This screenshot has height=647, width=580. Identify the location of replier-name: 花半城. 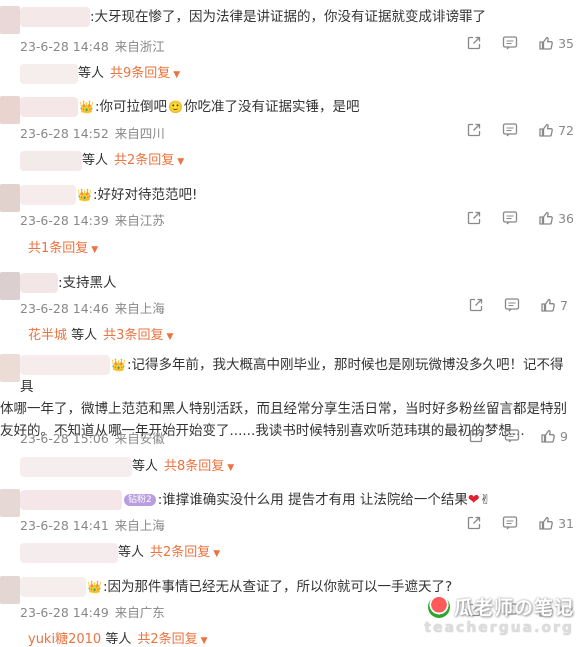
(47, 335).